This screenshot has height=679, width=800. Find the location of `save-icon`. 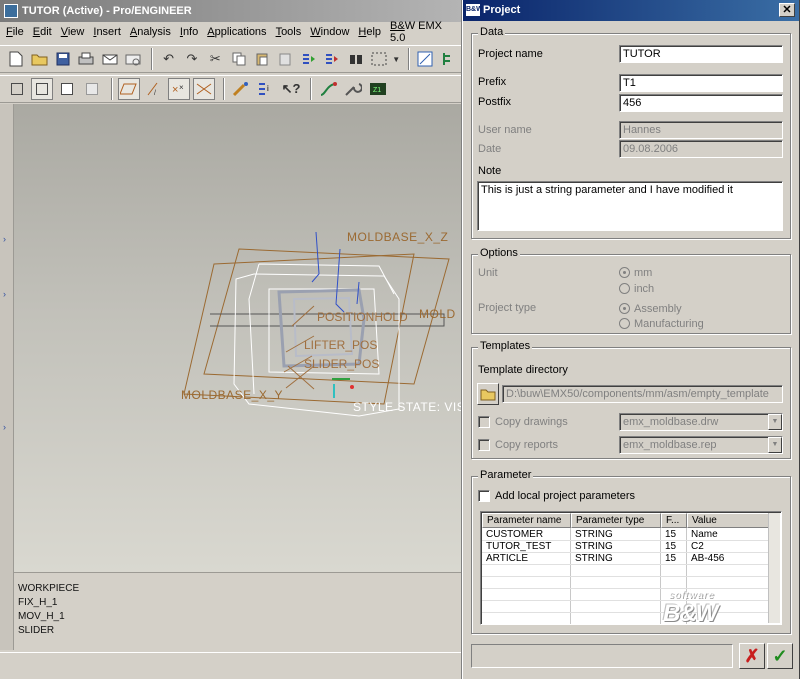

save-icon is located at coordinates (63, 59).